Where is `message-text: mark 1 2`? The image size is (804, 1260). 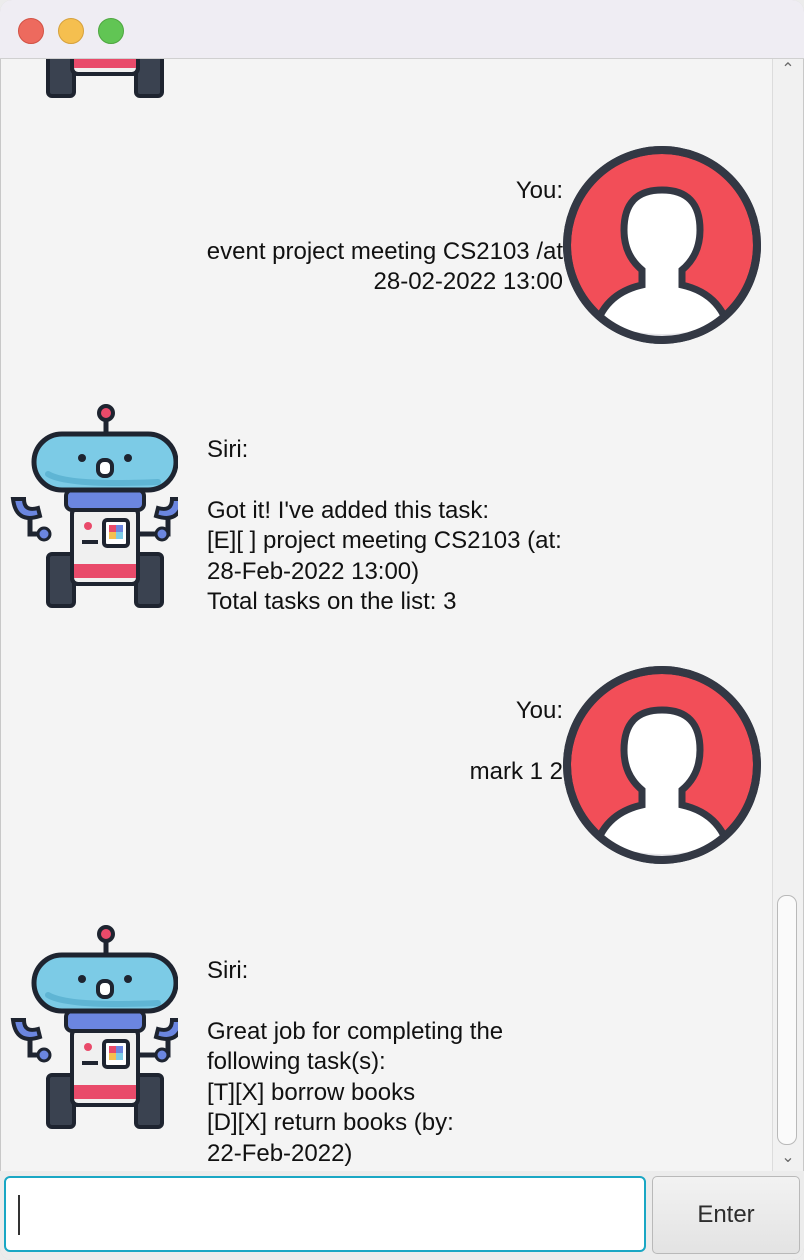
message-text: mark 1 2 is located at coordinates (516, 771).